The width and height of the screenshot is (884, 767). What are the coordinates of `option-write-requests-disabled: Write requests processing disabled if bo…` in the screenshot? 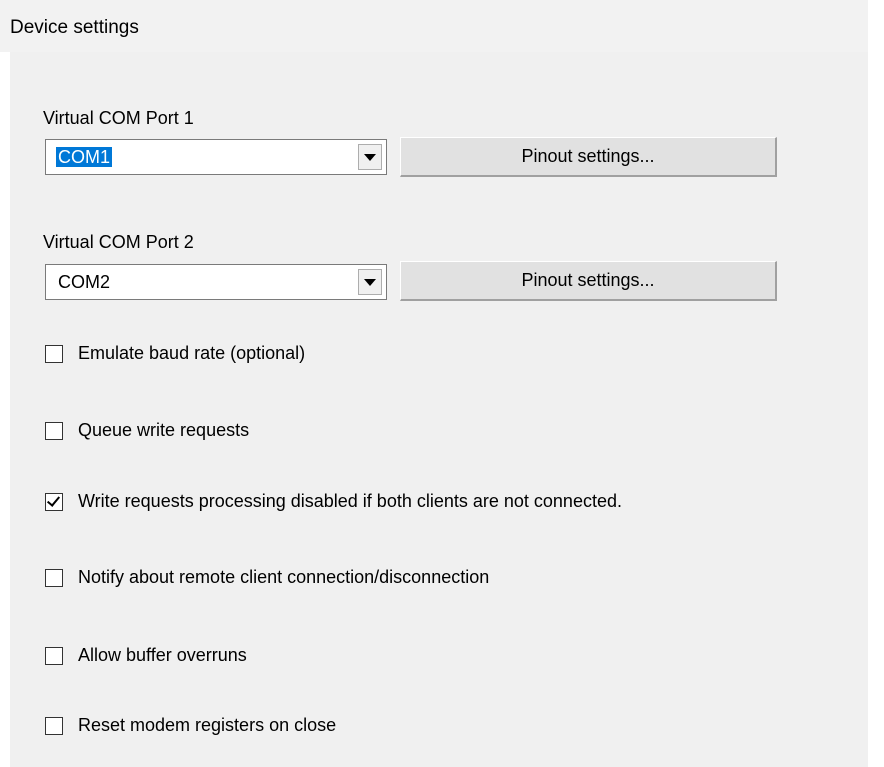 It's located at (333, 501).